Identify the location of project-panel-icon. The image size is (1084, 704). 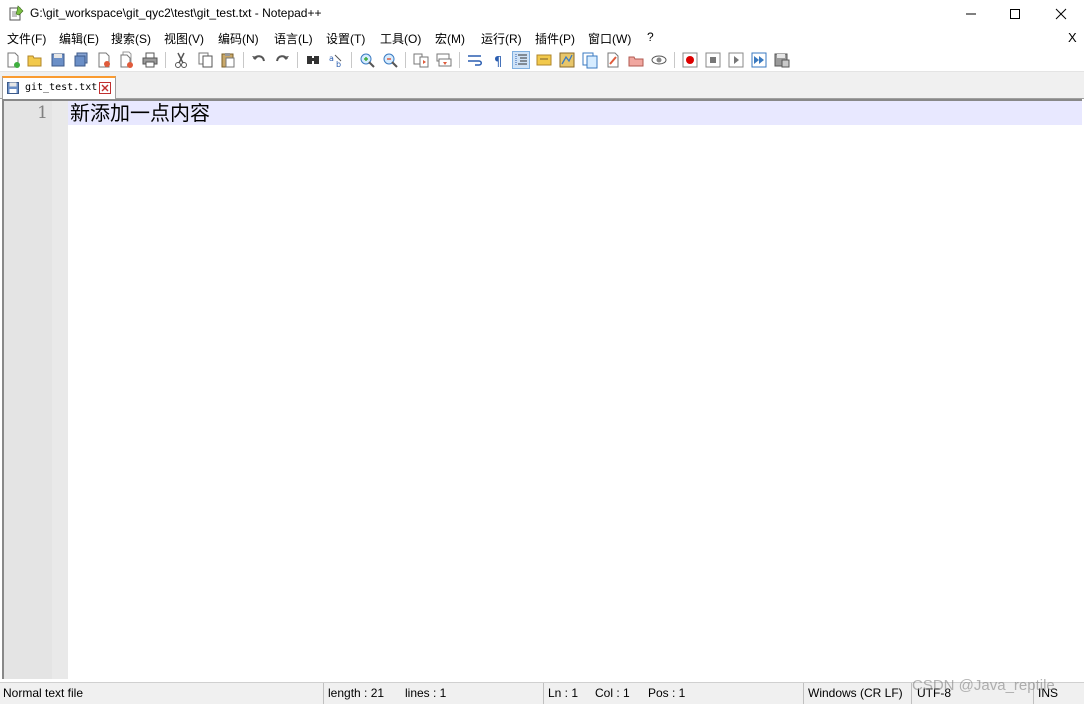
(636, 60).